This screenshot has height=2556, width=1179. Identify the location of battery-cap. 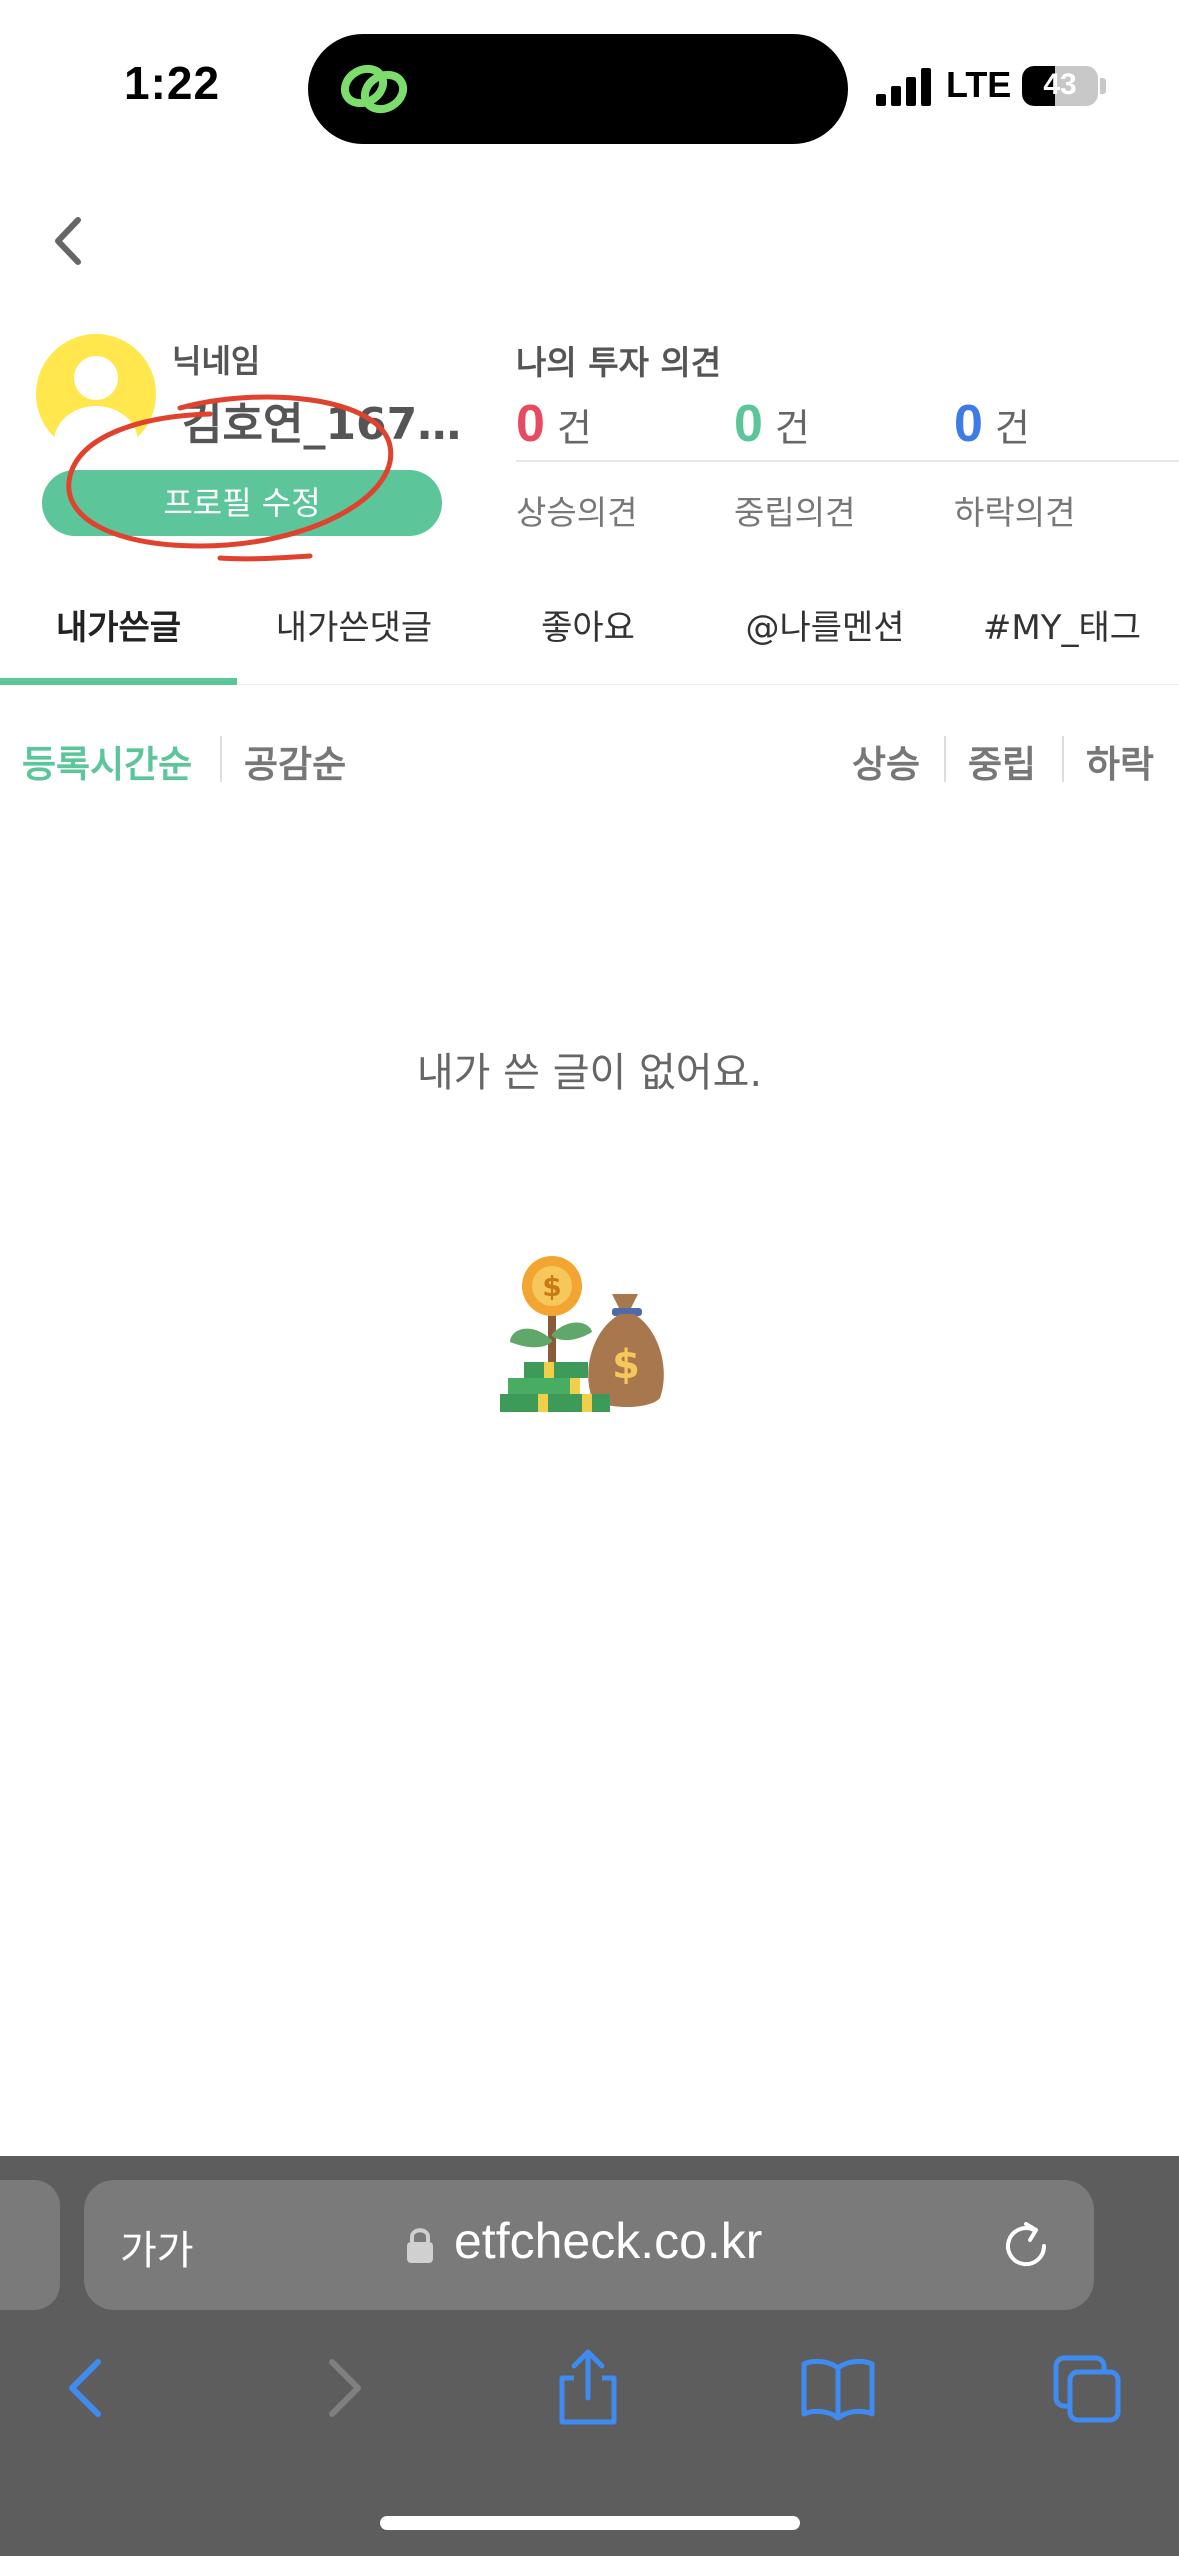
(1103, 86).